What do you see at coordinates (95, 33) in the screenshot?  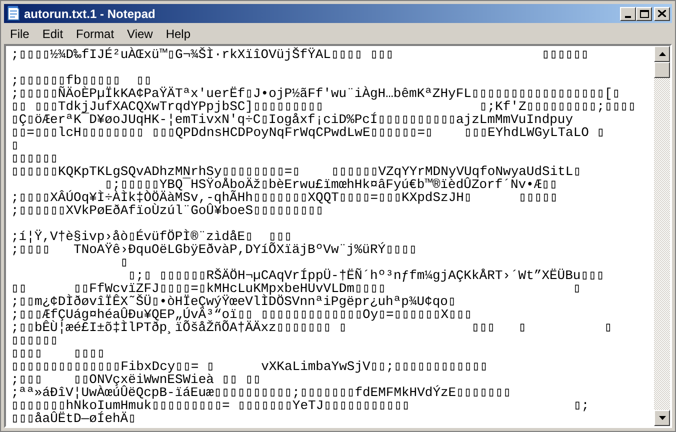 I see `menu-item: Format` at bounding box center [95, 33].